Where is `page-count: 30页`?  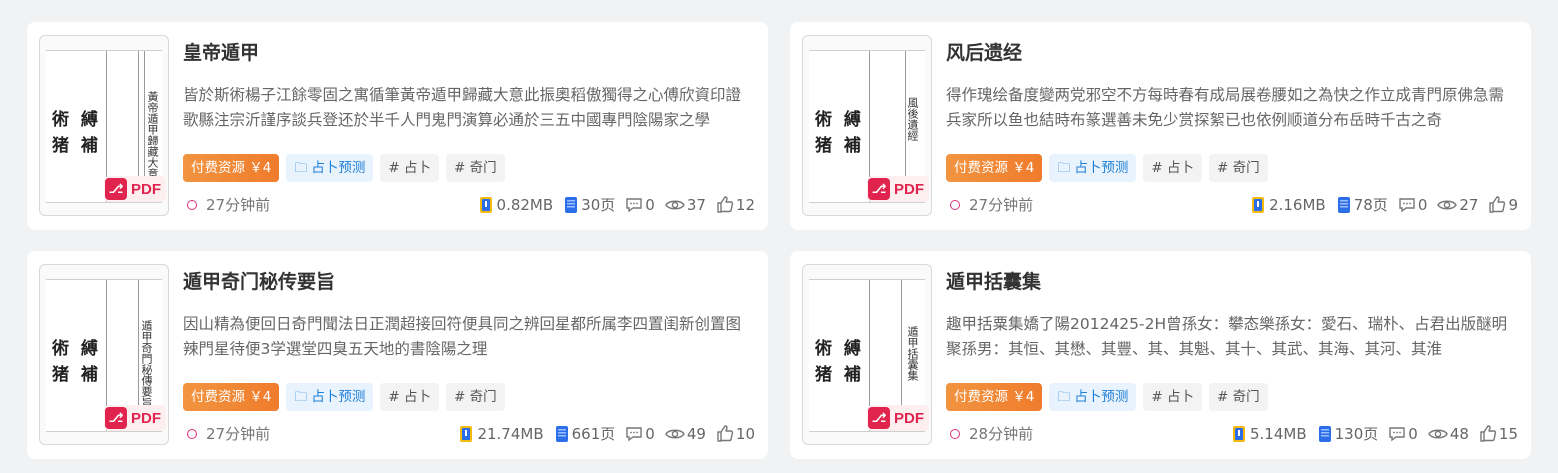 page-count: 30页 is located at coordinates (589, 204).